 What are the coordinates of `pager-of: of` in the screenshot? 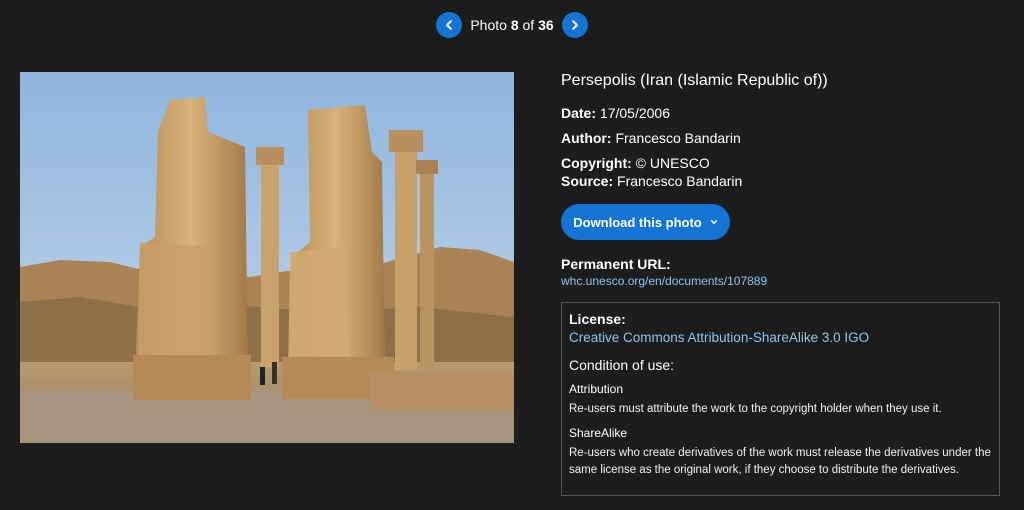 It's located at (528, 25).